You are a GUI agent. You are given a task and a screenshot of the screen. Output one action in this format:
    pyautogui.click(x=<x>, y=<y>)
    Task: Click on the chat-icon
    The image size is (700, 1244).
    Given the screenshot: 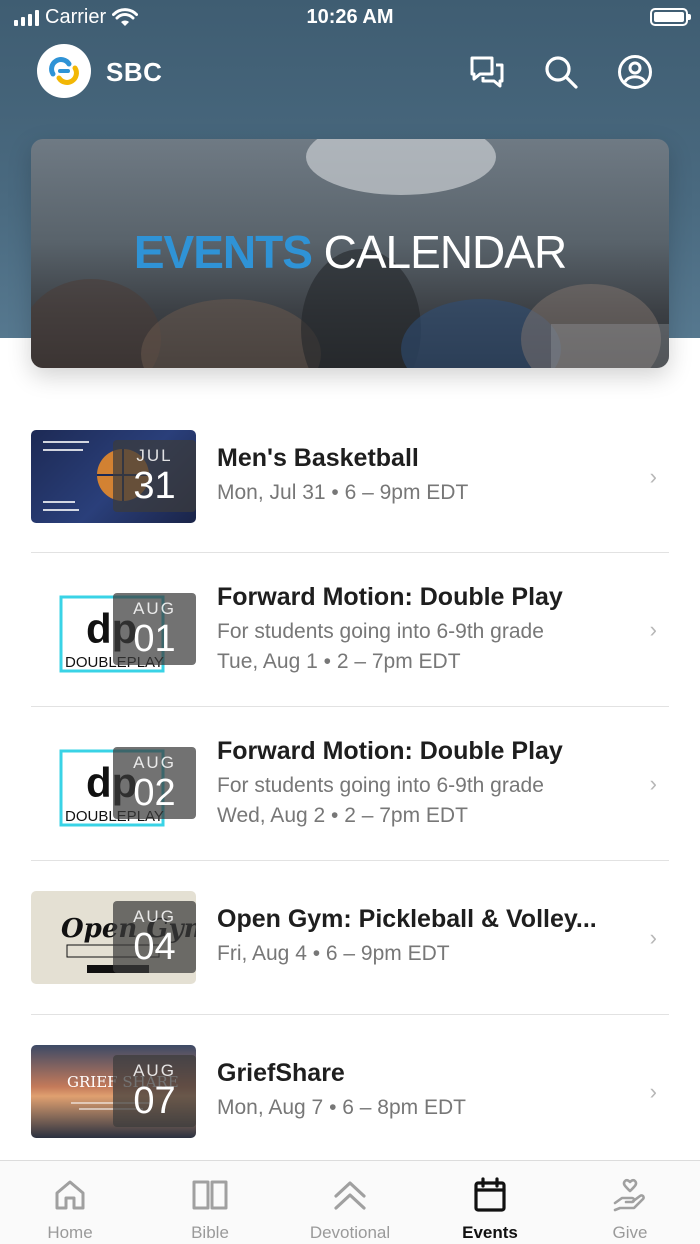 What is the action you would take?
    pyautogui.click(x=487, y=72)
    